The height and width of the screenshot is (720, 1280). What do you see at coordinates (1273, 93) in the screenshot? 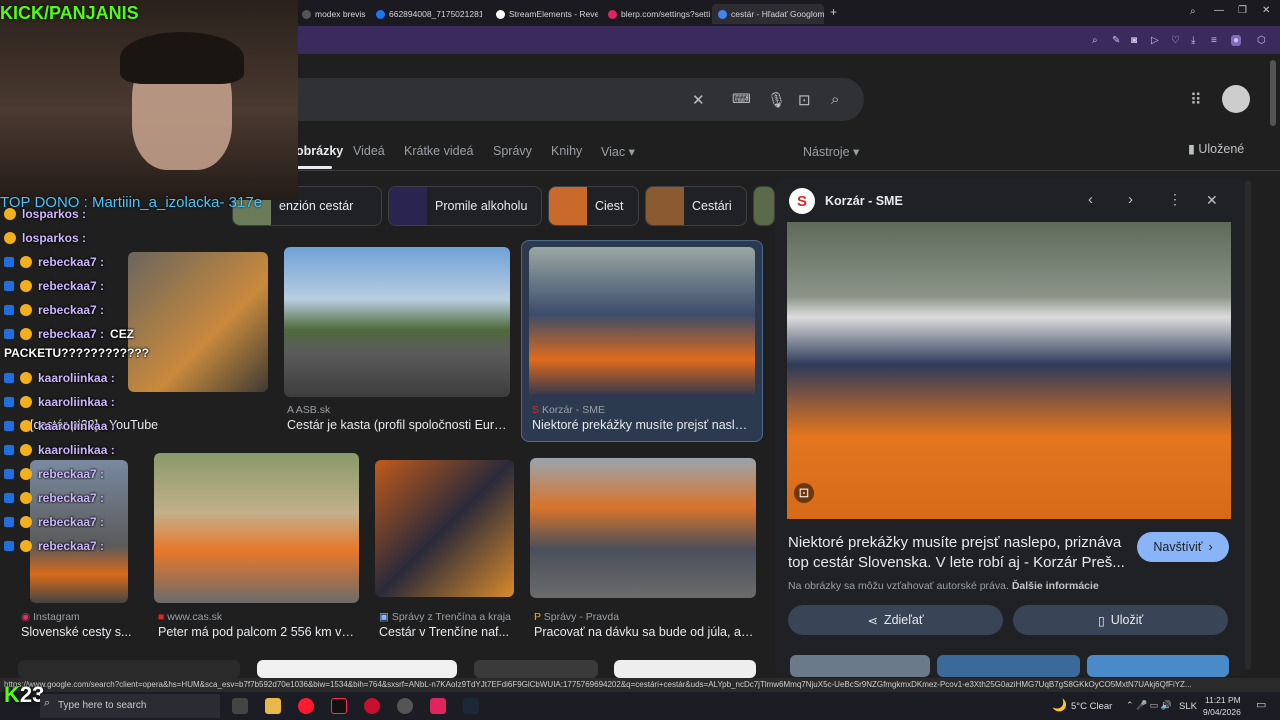
I see `page-scrollbar` at bounding box center [1273, 93].